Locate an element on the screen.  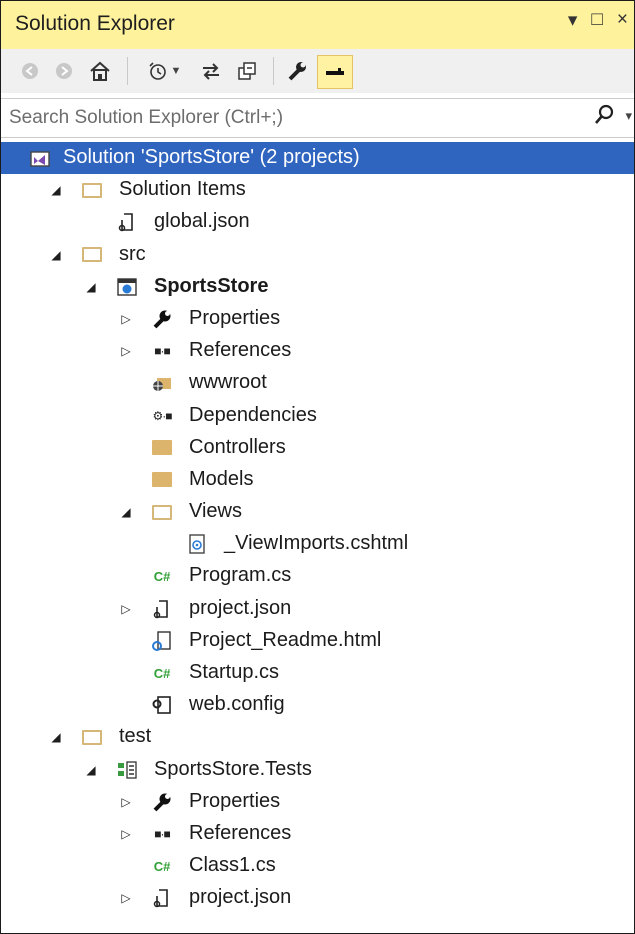
tree-item: _ViewImports.cshtml is located at coordinates (317, 544).